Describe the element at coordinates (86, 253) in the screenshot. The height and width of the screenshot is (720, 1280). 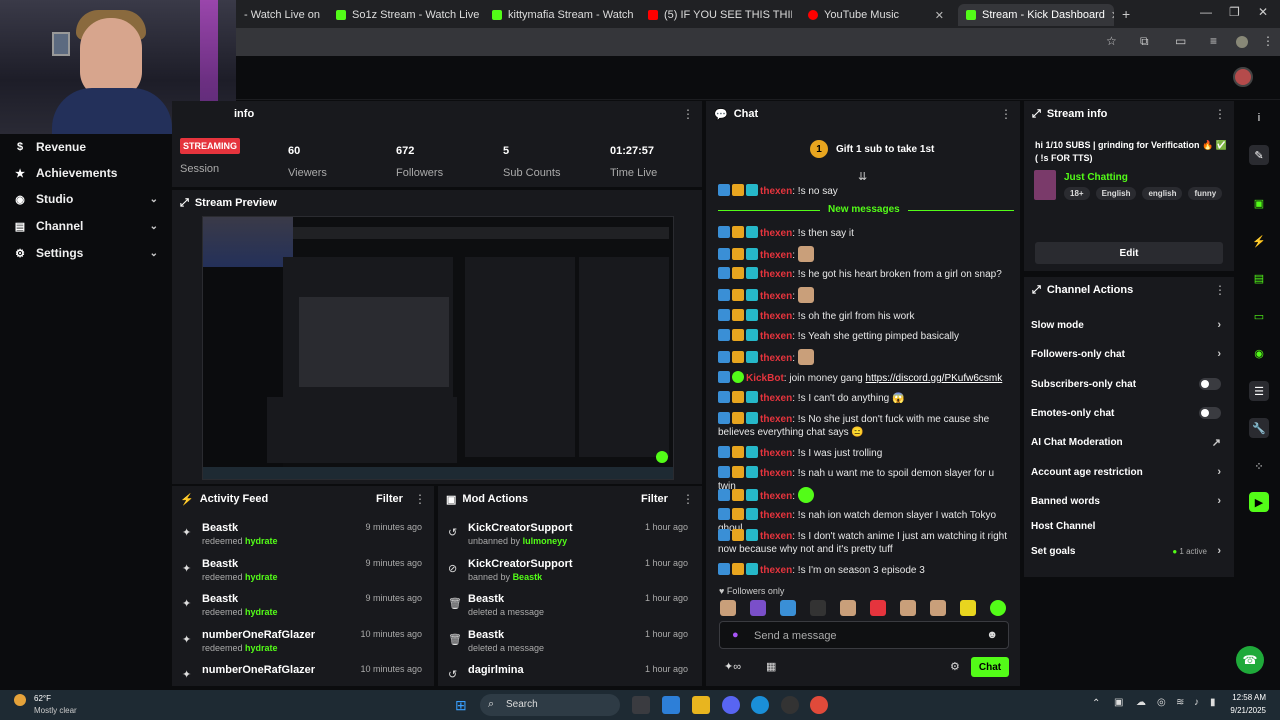
I see `sidebar-item-settings: ⚙ Settings ⌄` at that location.